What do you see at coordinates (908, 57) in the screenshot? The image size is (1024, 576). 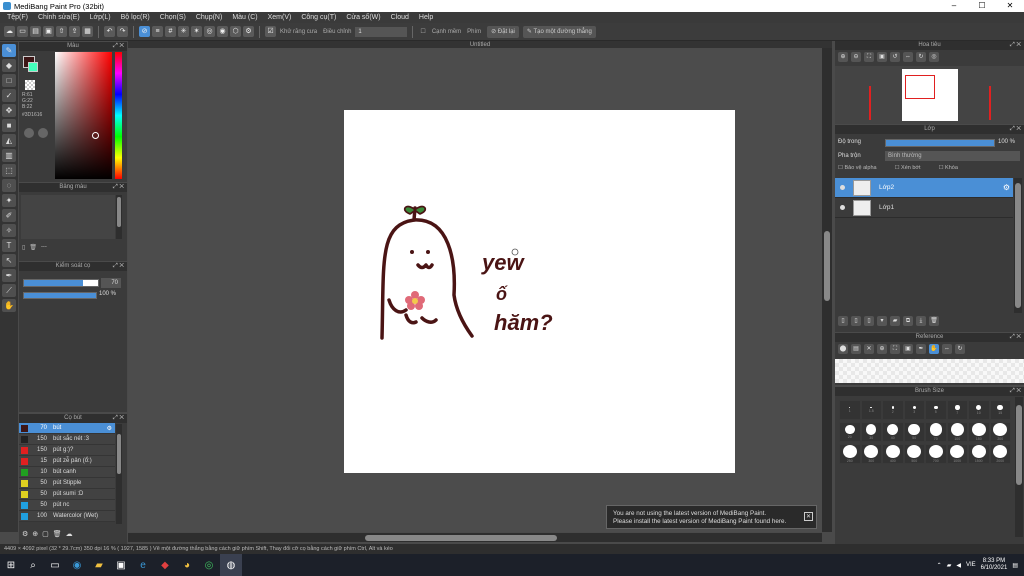 I see `flip-icon: ⇔` at bounding box center [908, 57].